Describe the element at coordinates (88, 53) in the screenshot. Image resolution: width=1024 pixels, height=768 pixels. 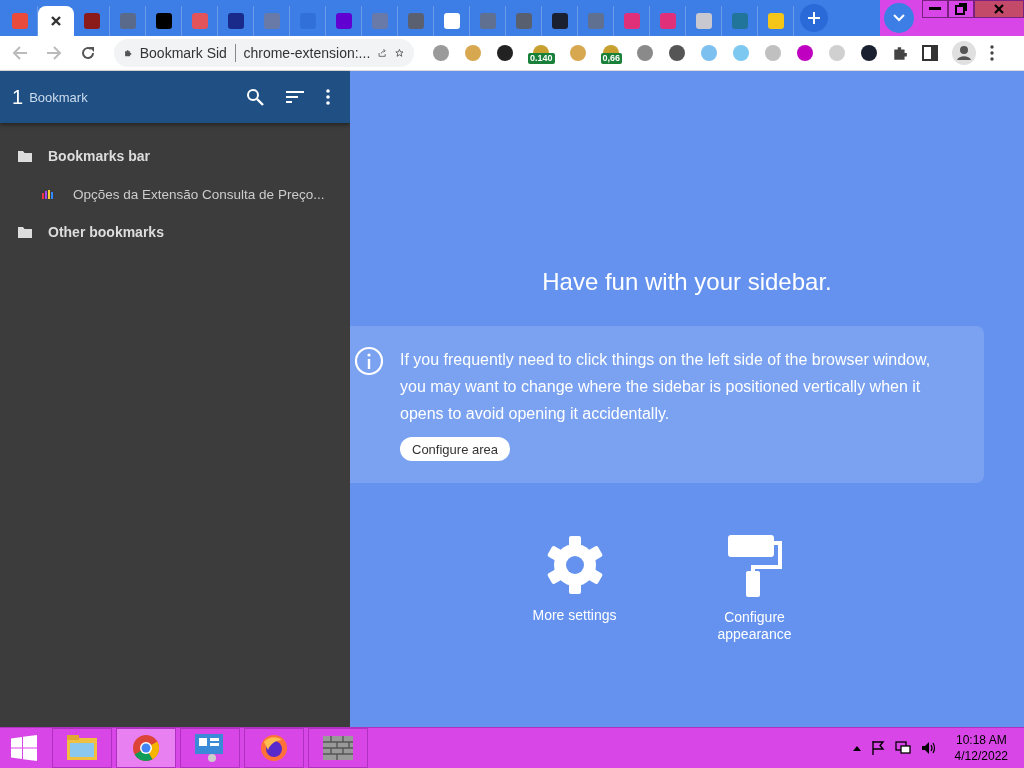
I see `reload-icon` at that location.